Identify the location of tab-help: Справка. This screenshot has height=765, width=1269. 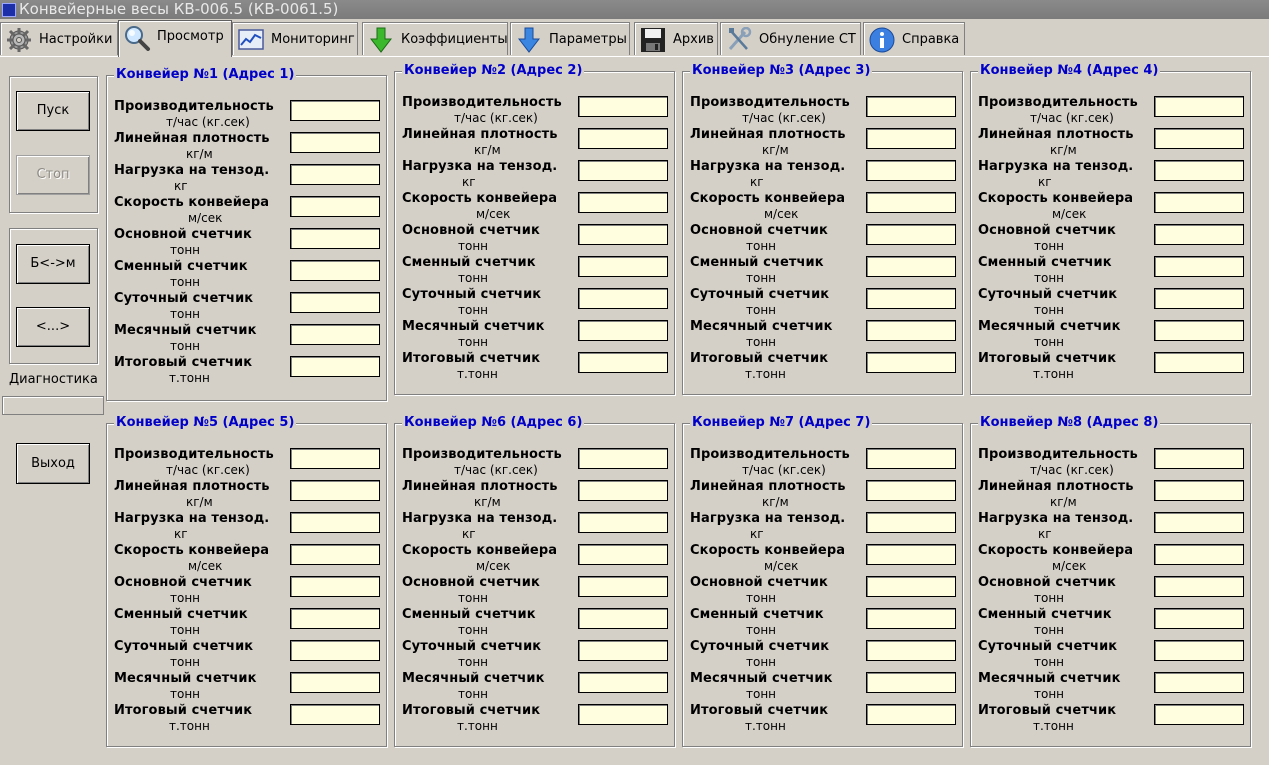
(914, 38).